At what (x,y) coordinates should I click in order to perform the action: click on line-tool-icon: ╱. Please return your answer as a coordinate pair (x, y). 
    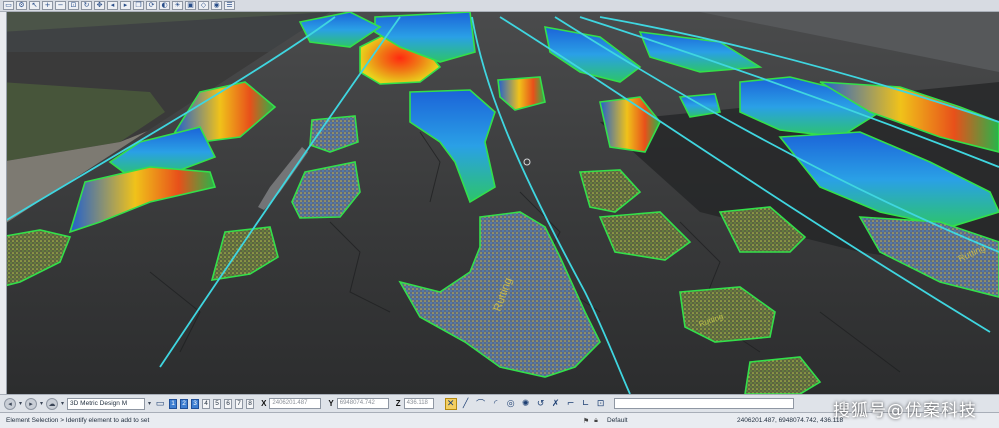
    Looking at the image, I should click on (466, 404).